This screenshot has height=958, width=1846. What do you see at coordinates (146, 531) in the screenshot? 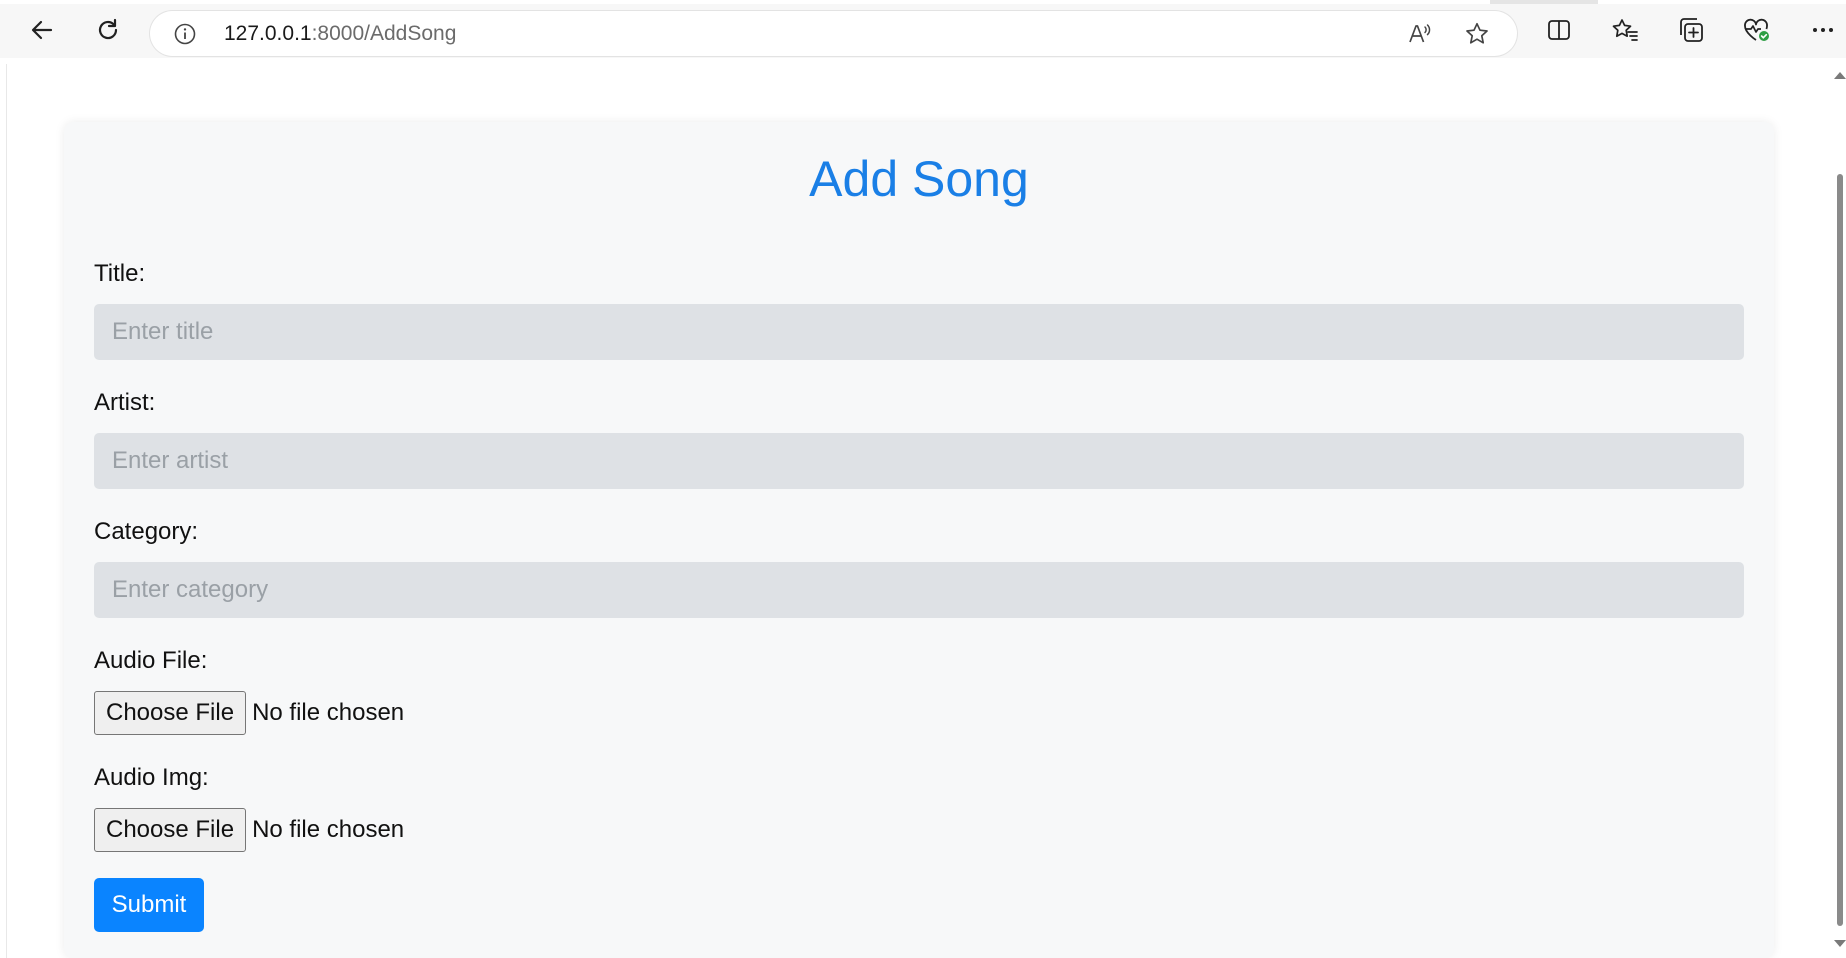
I see `category-label: Category:` at bounding box center [146, 531].